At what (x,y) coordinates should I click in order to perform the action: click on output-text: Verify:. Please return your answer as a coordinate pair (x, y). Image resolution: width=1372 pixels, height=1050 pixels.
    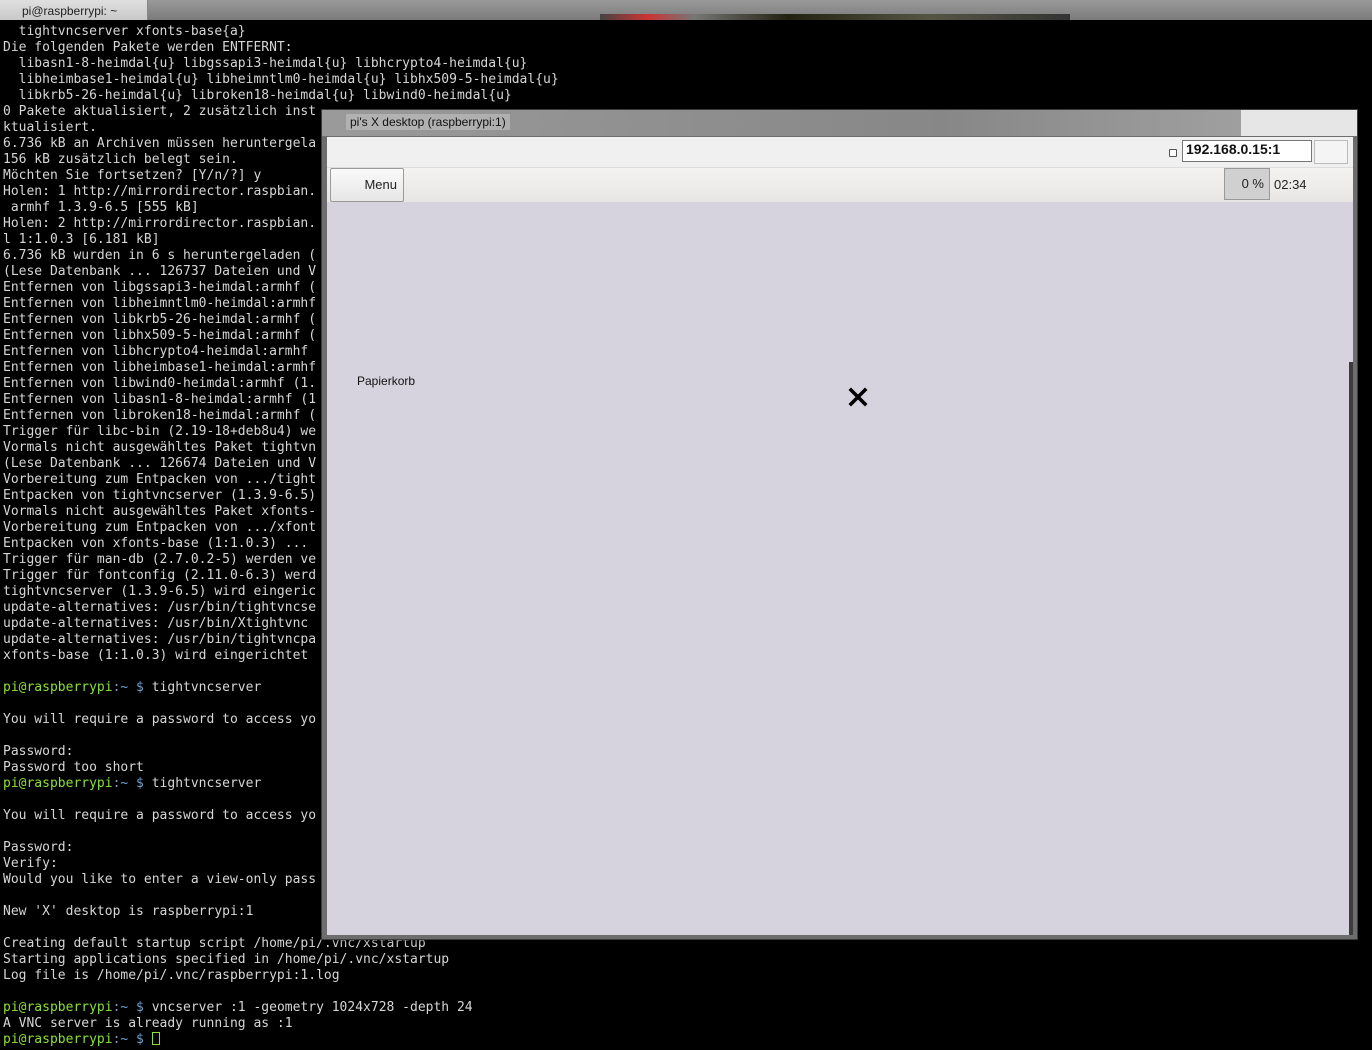
    Looking at the image, I should click on (30, 863).